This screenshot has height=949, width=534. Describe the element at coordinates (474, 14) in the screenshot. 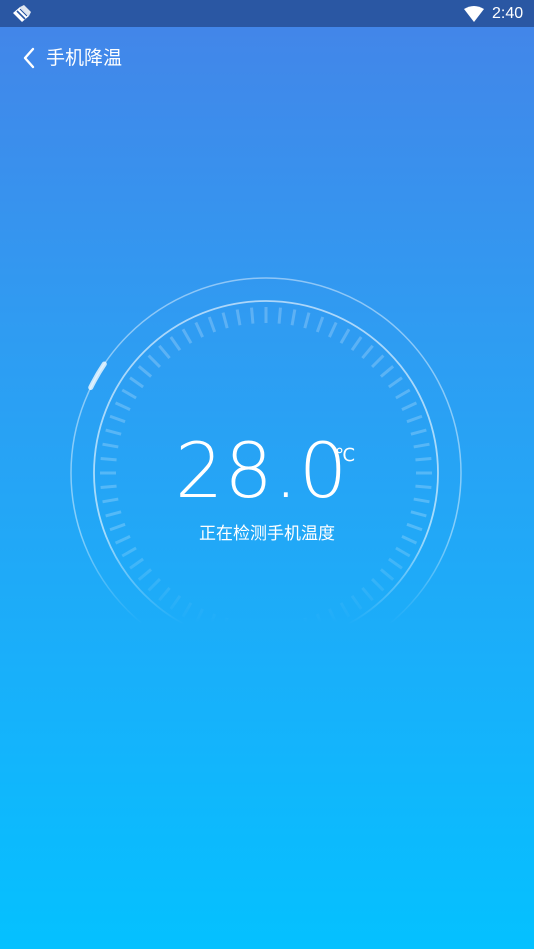

I see `wifi-icon` at that location.